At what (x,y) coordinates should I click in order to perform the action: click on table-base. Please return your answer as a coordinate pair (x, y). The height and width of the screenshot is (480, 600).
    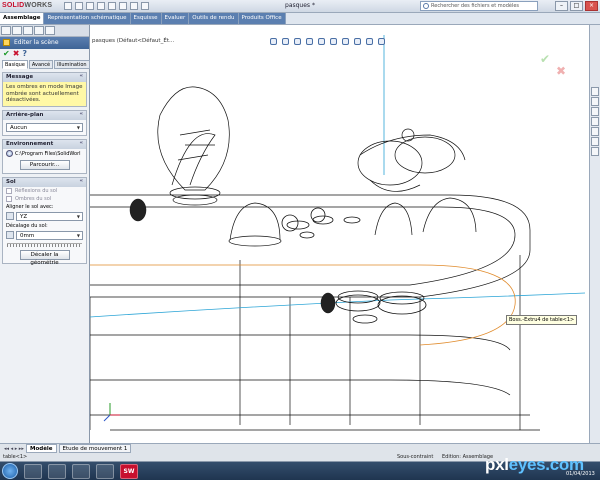
    Looking at the image, I should click on (315, 422).